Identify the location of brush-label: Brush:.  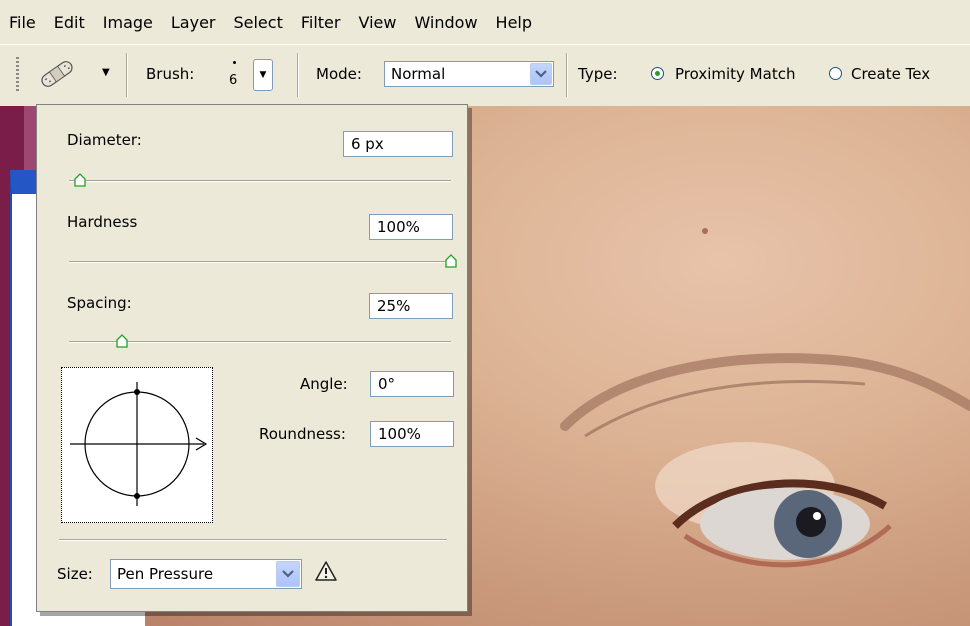
(170, 74).